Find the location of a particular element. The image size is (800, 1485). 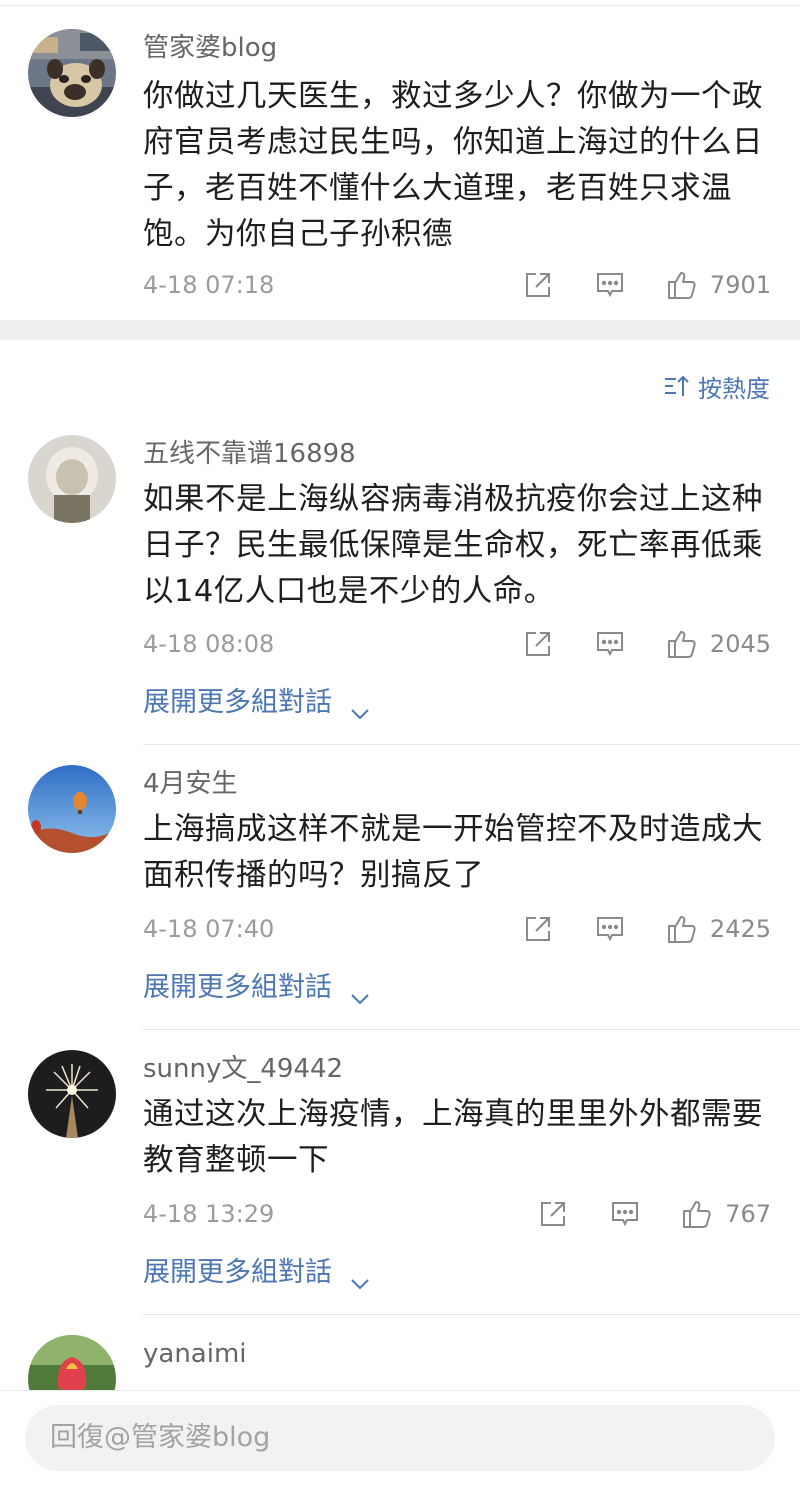

comment-line: 你做过几天医生，救过多少人？你做为一个政 is located at coordinates (453, 96).